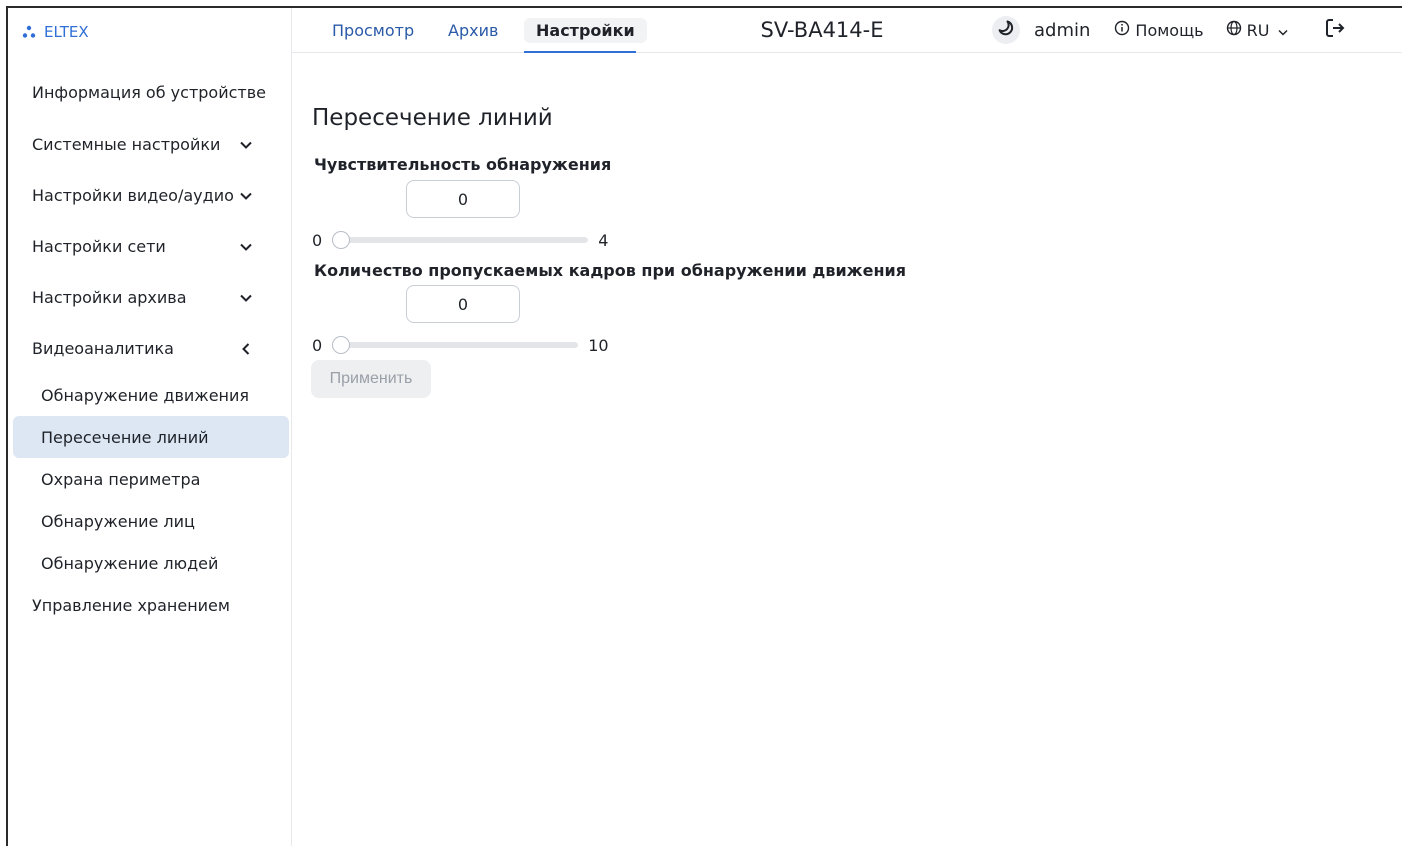 Image resolution: width=1402 pixels, height=846 pixels. Describe the element at coordinates (246, 349) in the screenshot. I see `chevron-left-icon` at that location.